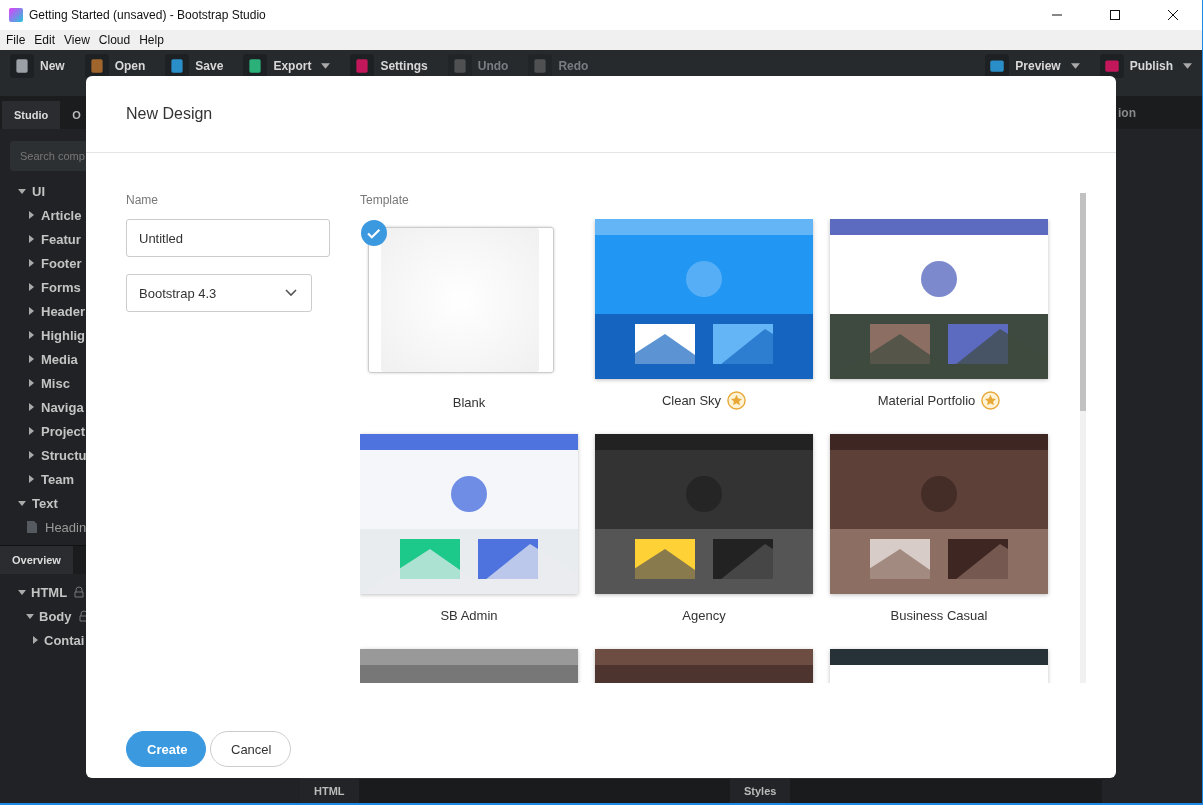 The width and height of the screenshot is (1203, 805). Describe the element at coordinates (142, 200) in the screenshot. I see `field-label: Name` at that location.